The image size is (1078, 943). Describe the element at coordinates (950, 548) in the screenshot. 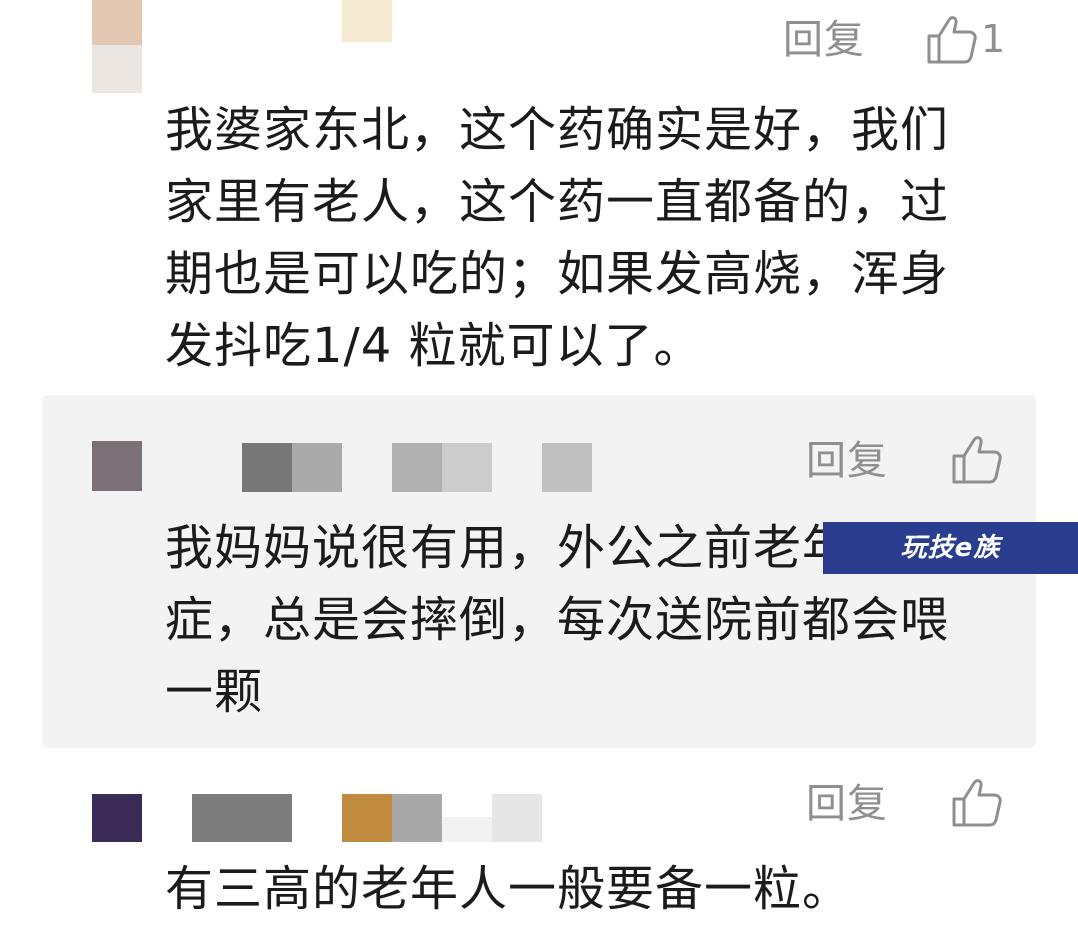

I see `watermark-logo: 玩技e族` at that location.